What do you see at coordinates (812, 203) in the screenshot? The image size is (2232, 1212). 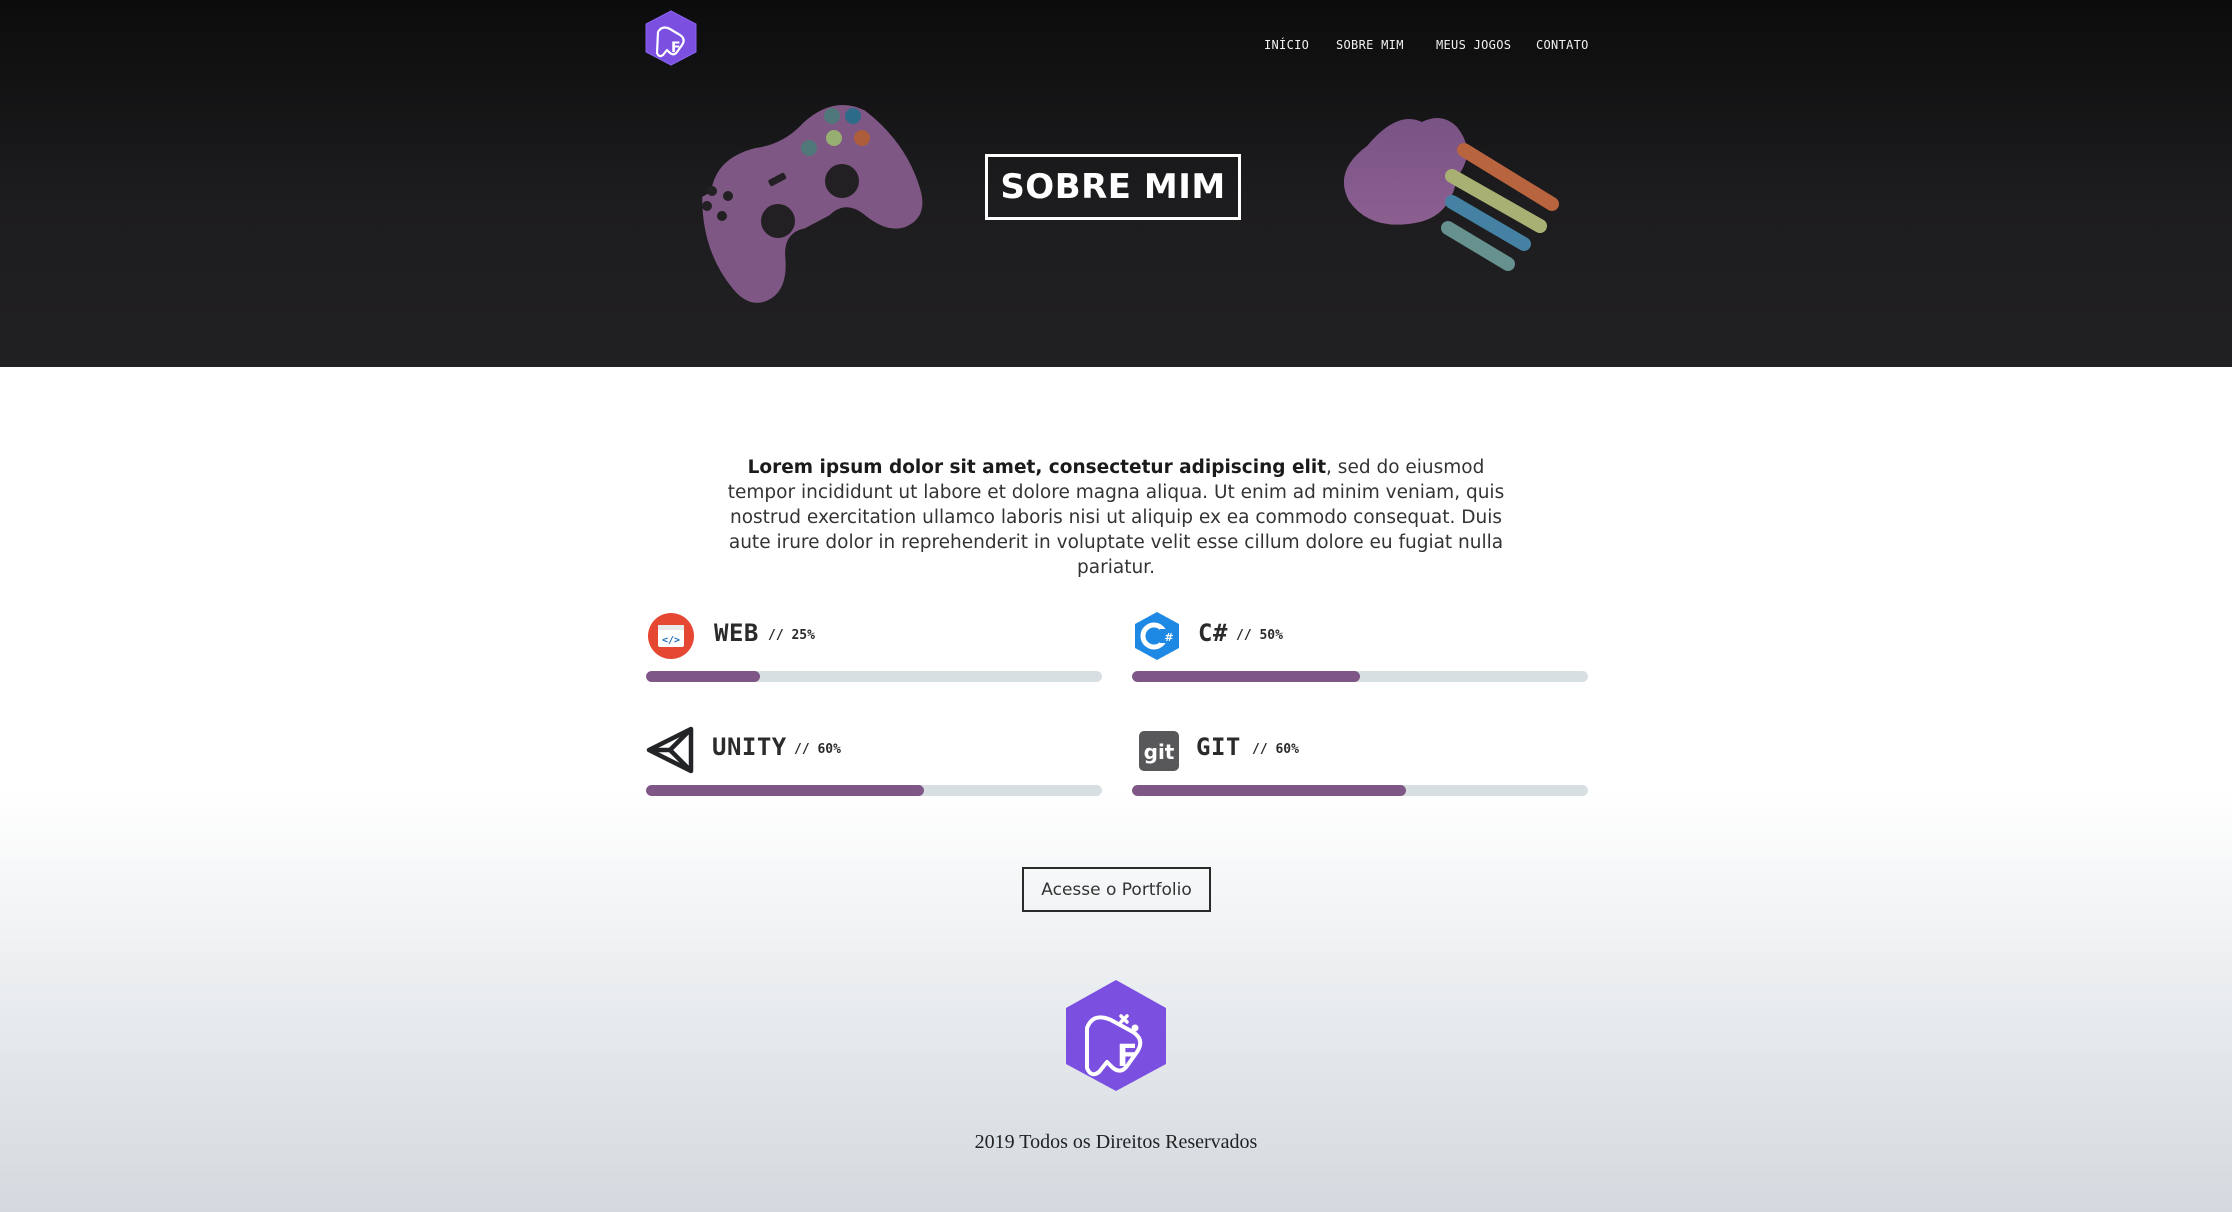 I see `gamepad-icon` at bounding box center [812, 203].